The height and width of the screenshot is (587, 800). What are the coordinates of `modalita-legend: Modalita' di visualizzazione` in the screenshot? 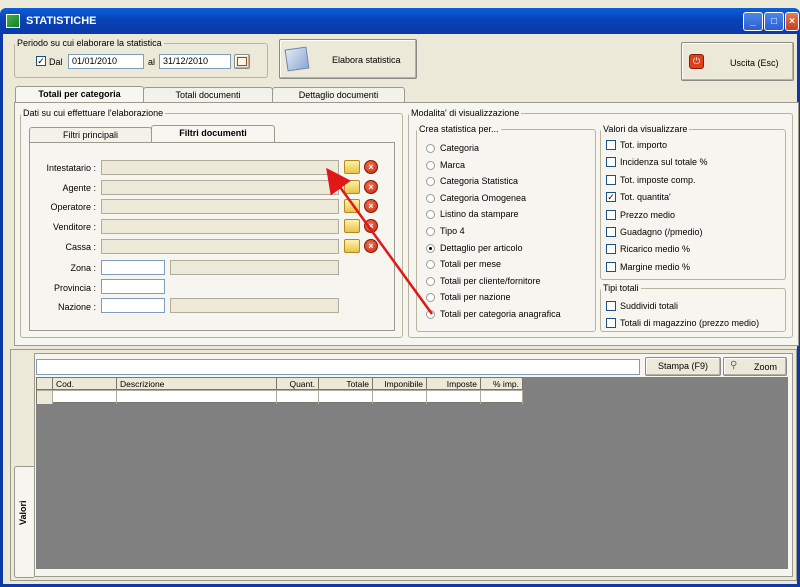 It's located at (465, 113).